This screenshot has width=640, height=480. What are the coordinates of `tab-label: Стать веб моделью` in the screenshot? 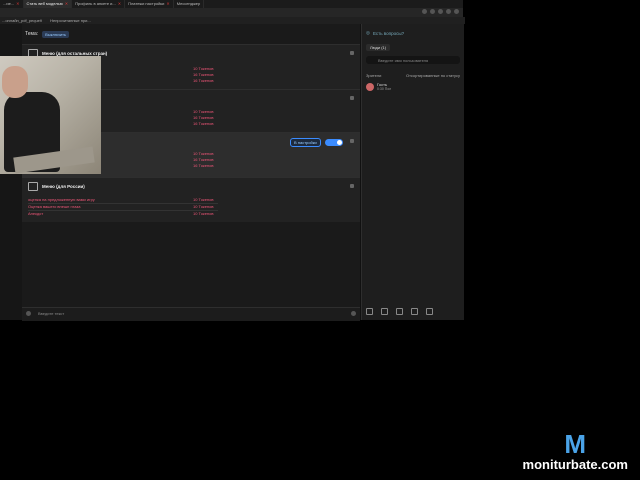 It's located at (44, 3).